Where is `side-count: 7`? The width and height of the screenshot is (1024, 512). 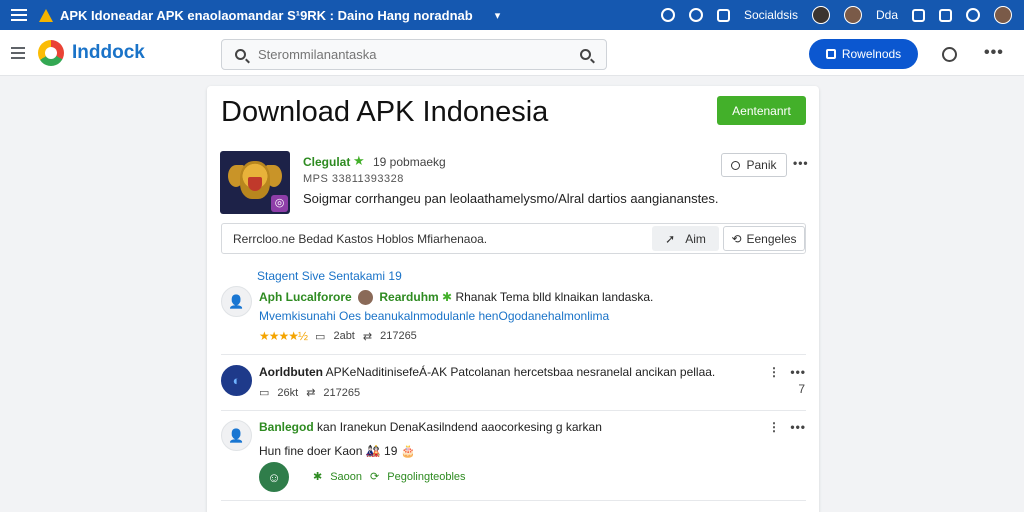
side-count: 7 is located at coordinates (802, 389).